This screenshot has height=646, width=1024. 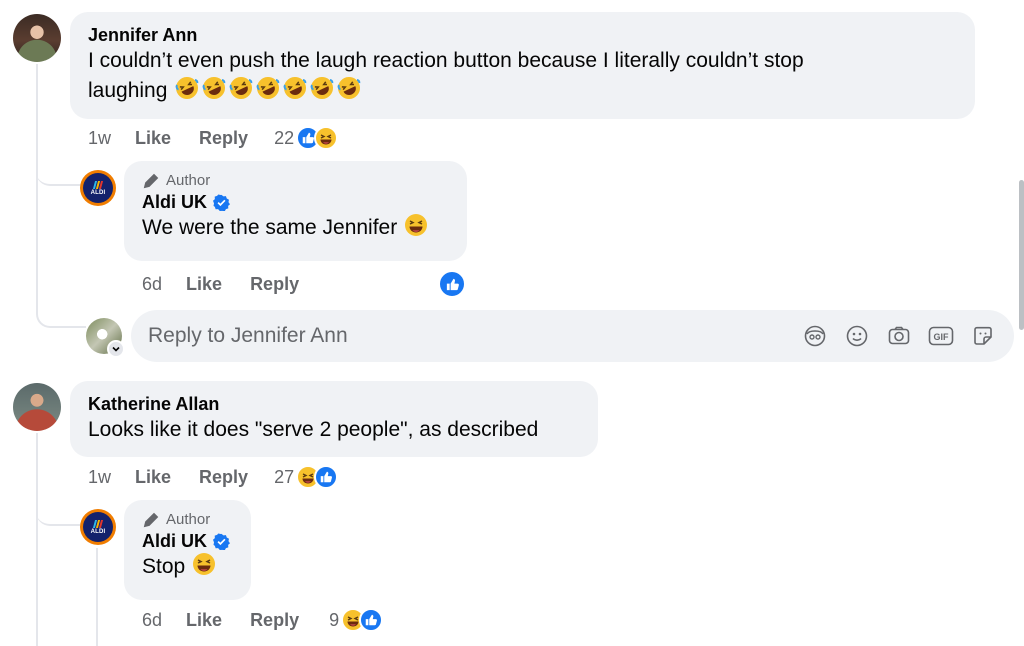 I want to click on reply-input-placeholder: Reply to Jennifer Ann, so click(x=475, y=336).